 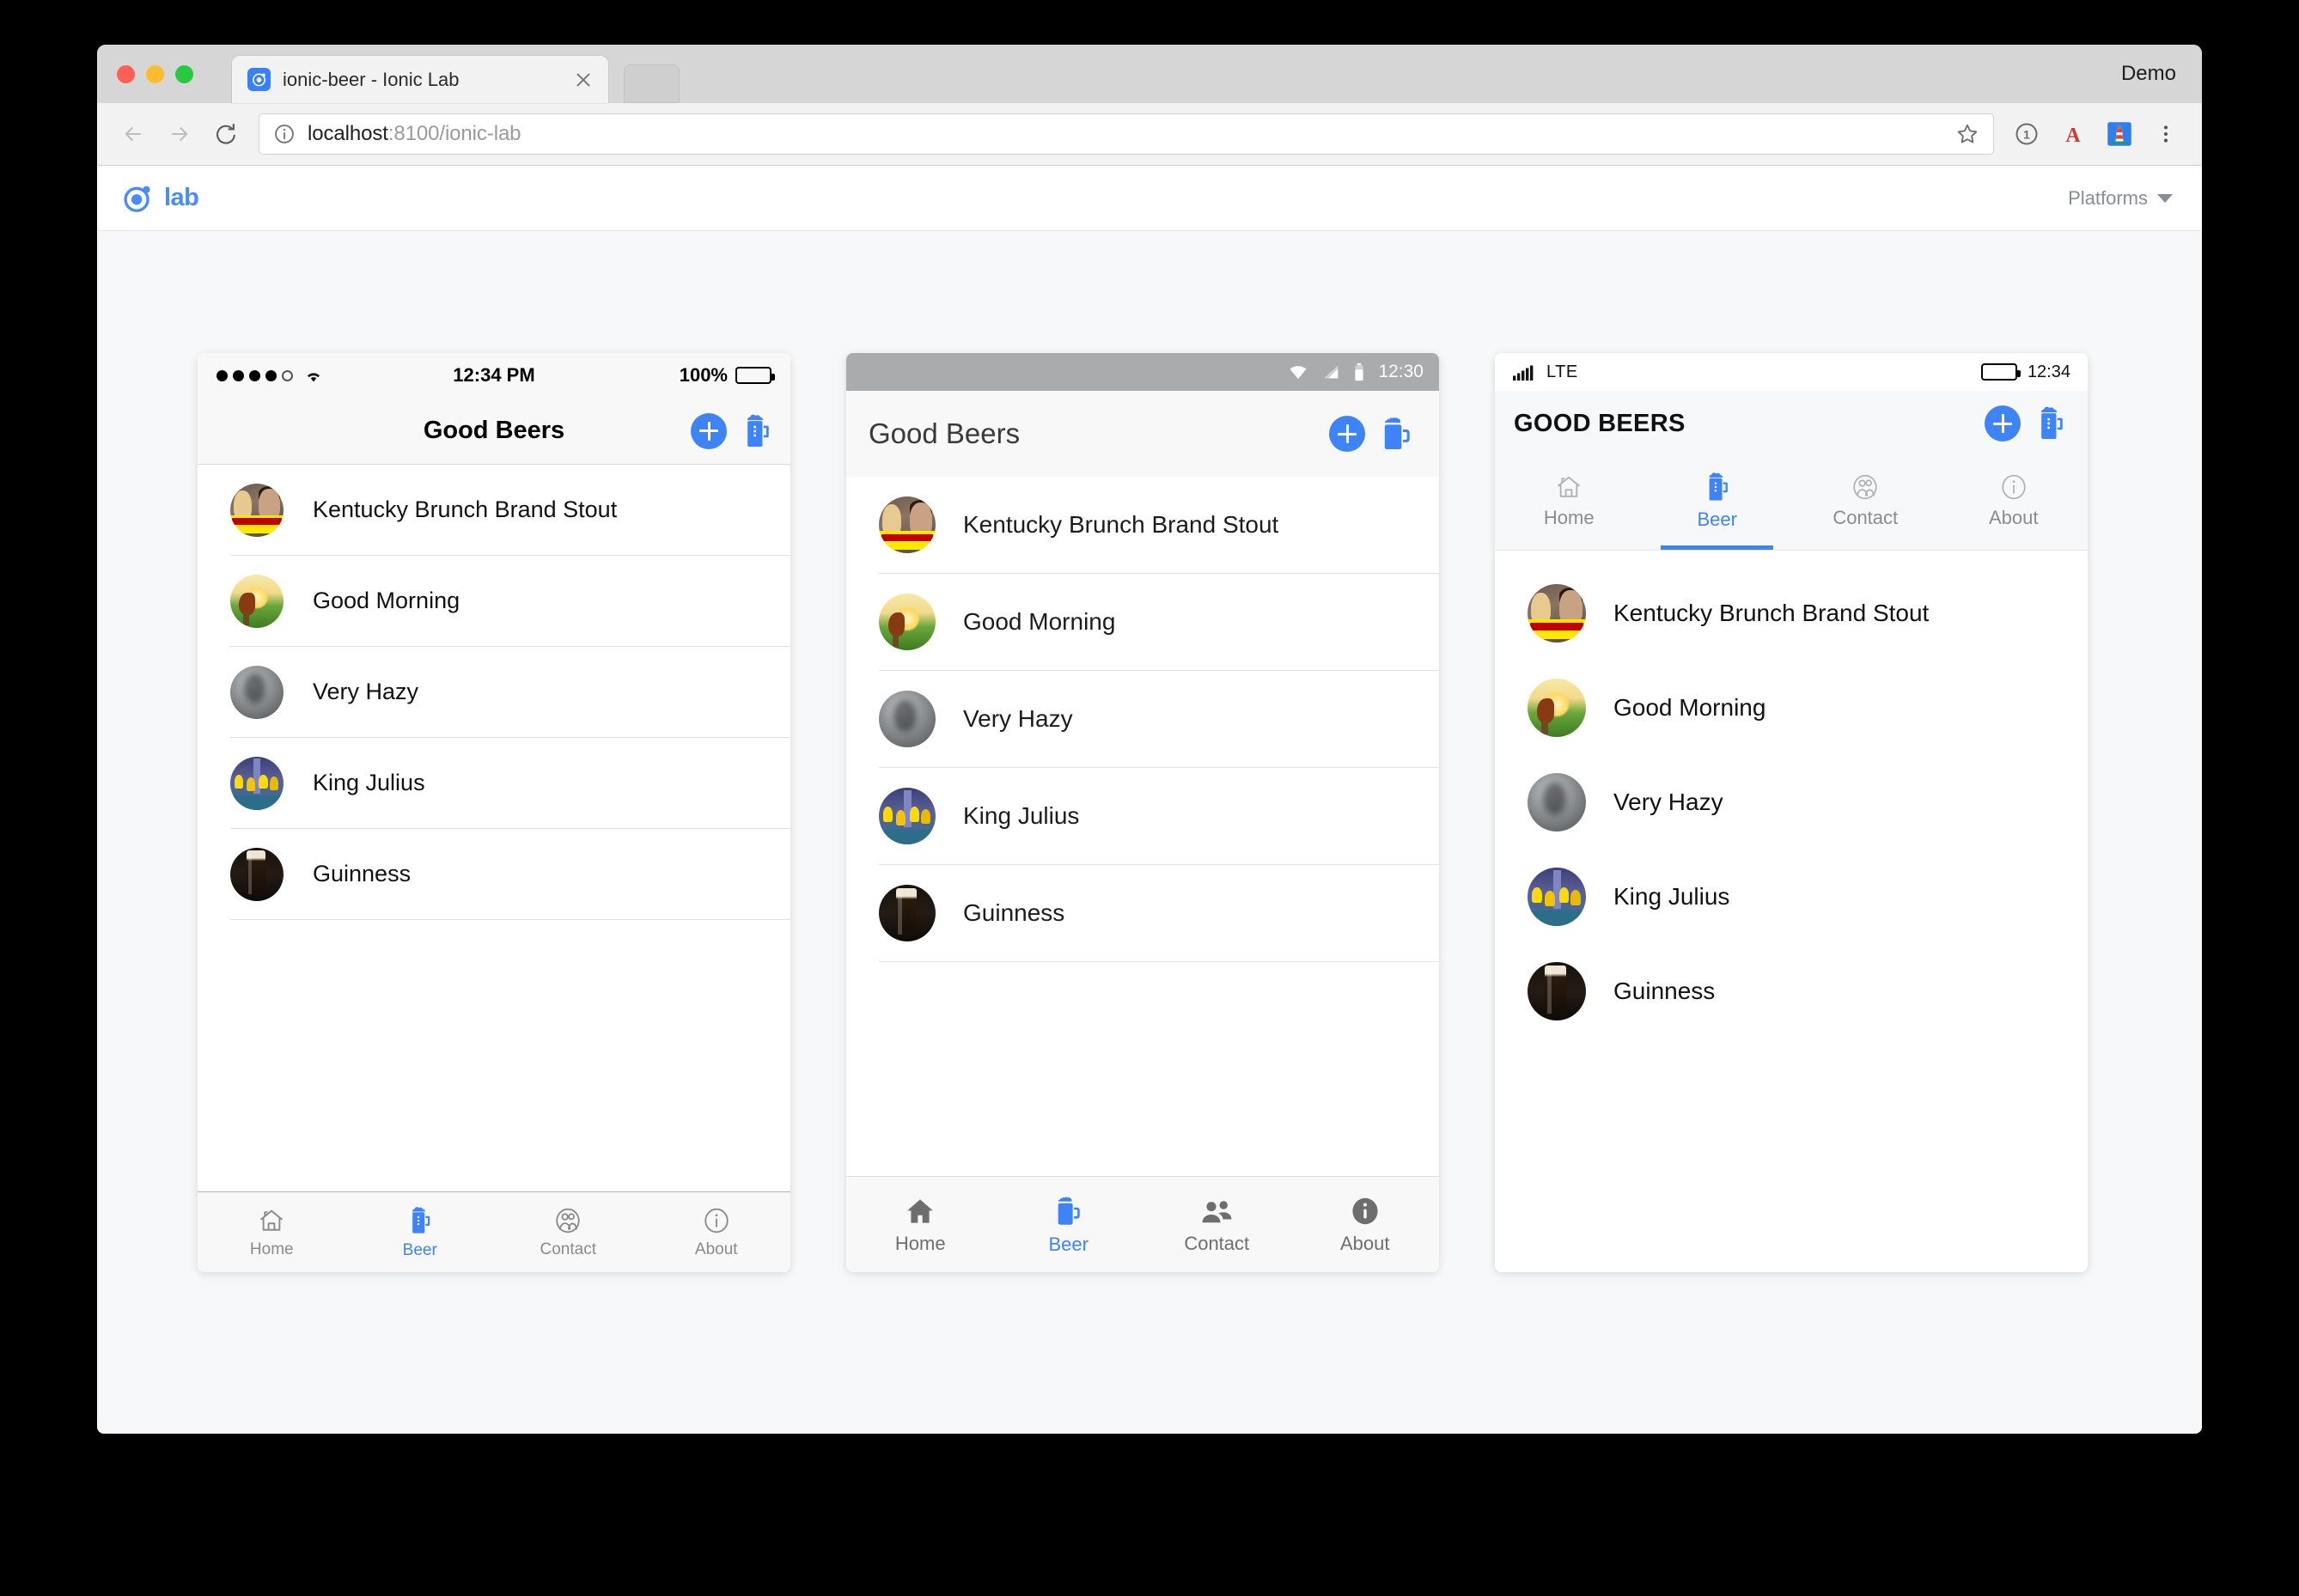 I want to click on browser-tab-active: ionic-beer - Ionic Lab, so click(x=420, y=79).